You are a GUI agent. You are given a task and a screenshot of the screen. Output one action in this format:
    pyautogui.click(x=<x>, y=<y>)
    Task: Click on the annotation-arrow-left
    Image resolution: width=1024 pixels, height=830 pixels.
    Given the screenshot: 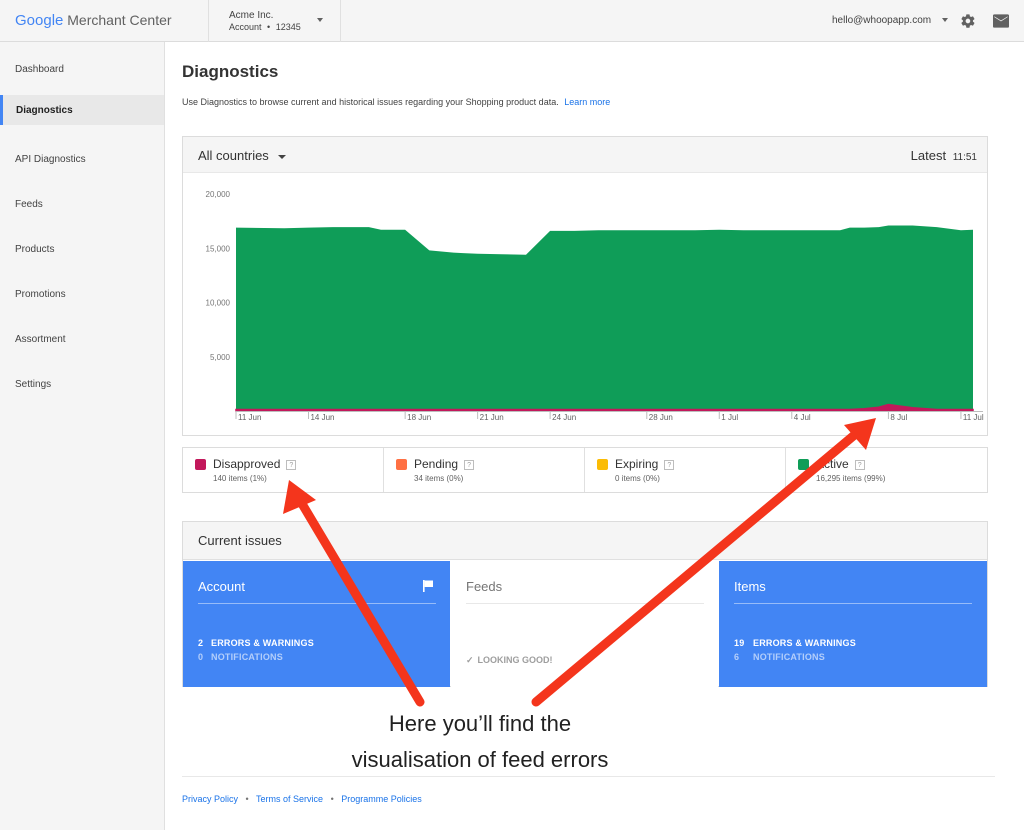 What is the action you would take?
    pyautogui.click(x=359, y=599)
    